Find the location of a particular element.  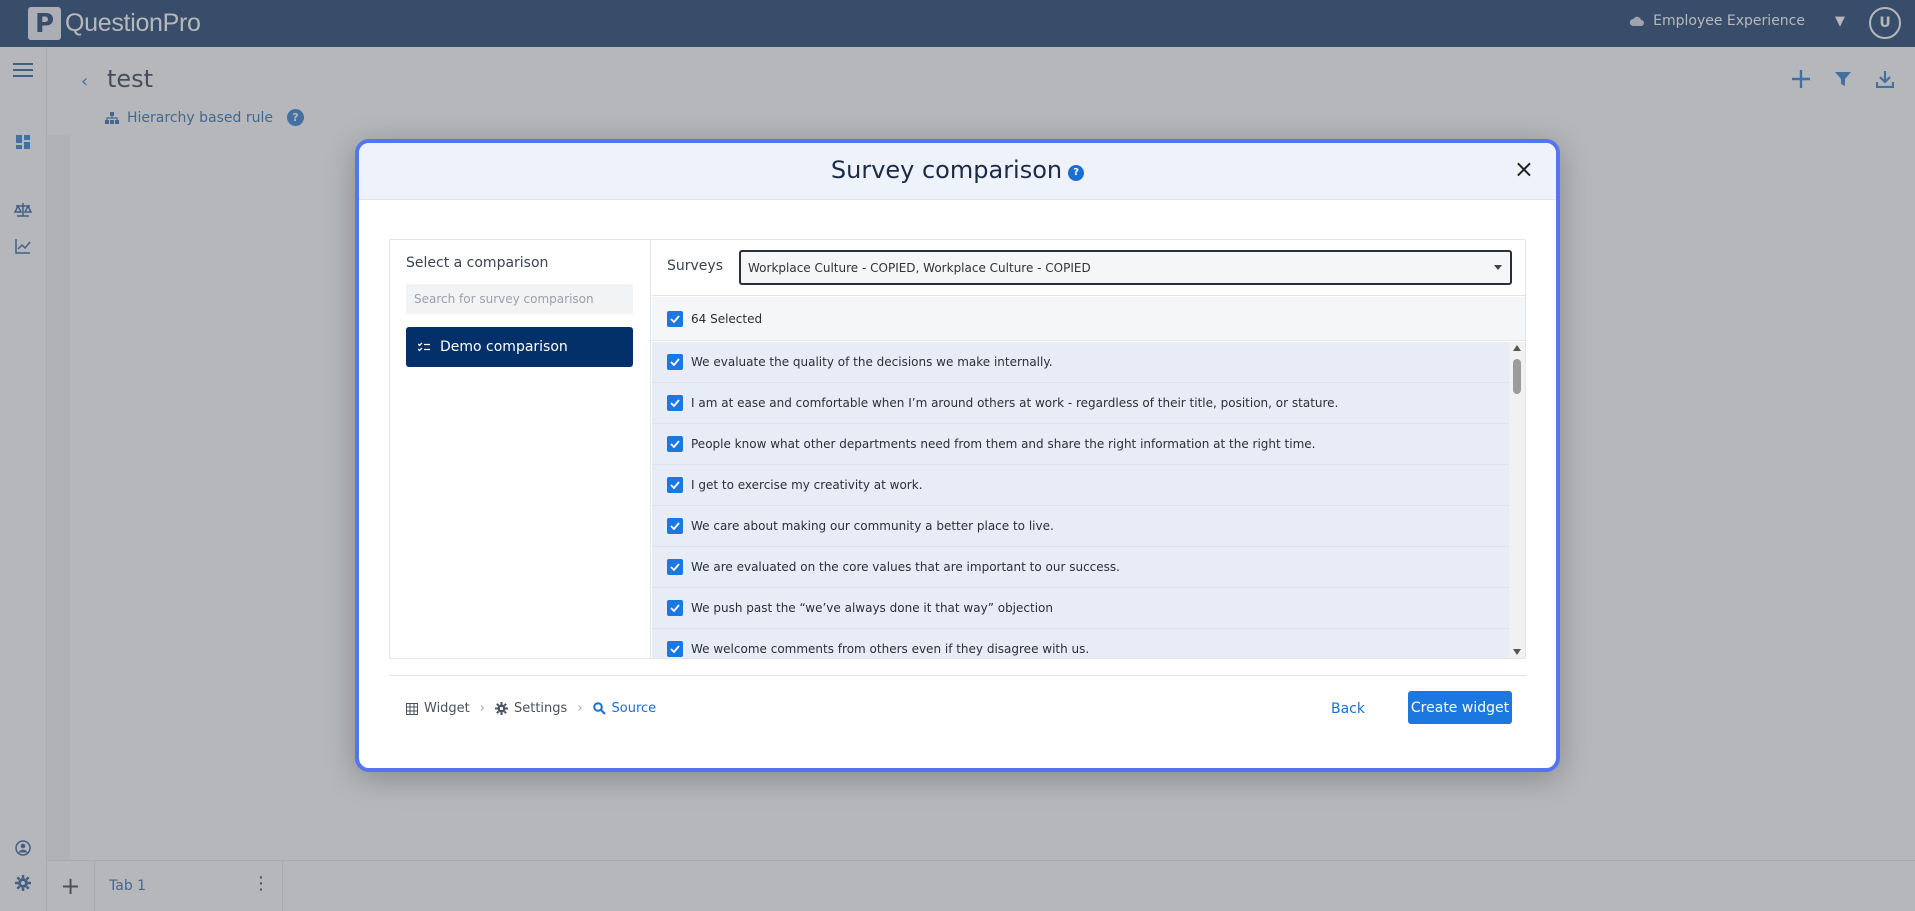

select-all-row: 64 Selected is located at coordinates (1088, 319).